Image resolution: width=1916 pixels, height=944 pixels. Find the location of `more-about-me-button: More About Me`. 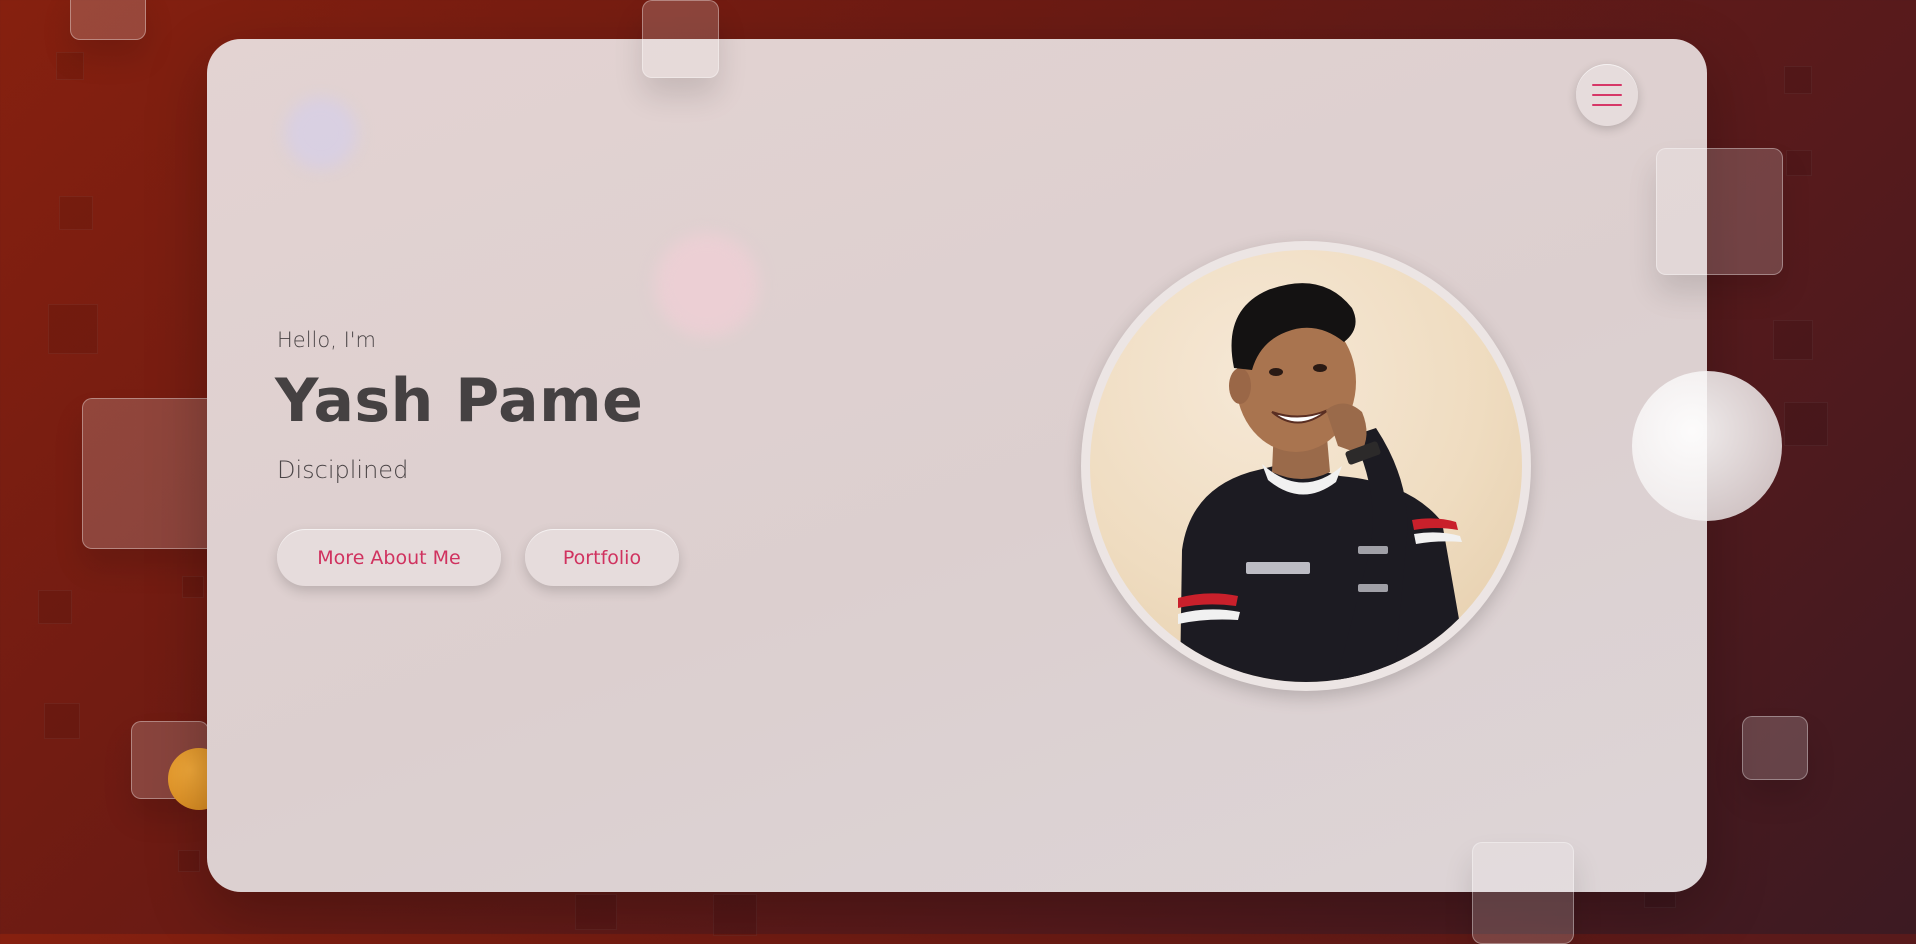

more-about-me-button: More About Me is located at coordinates (389, 557).